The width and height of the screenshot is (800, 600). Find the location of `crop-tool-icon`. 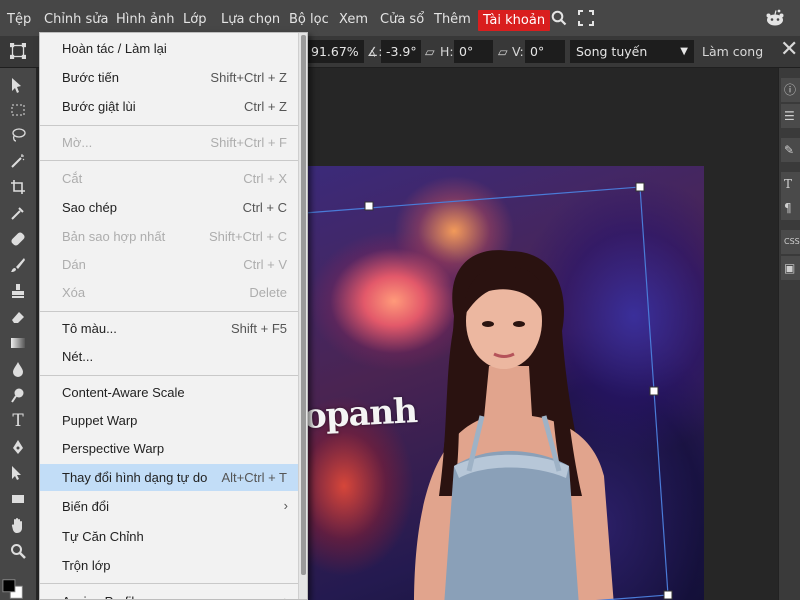

crop-tool-icon is located at coordinates (18, 187).